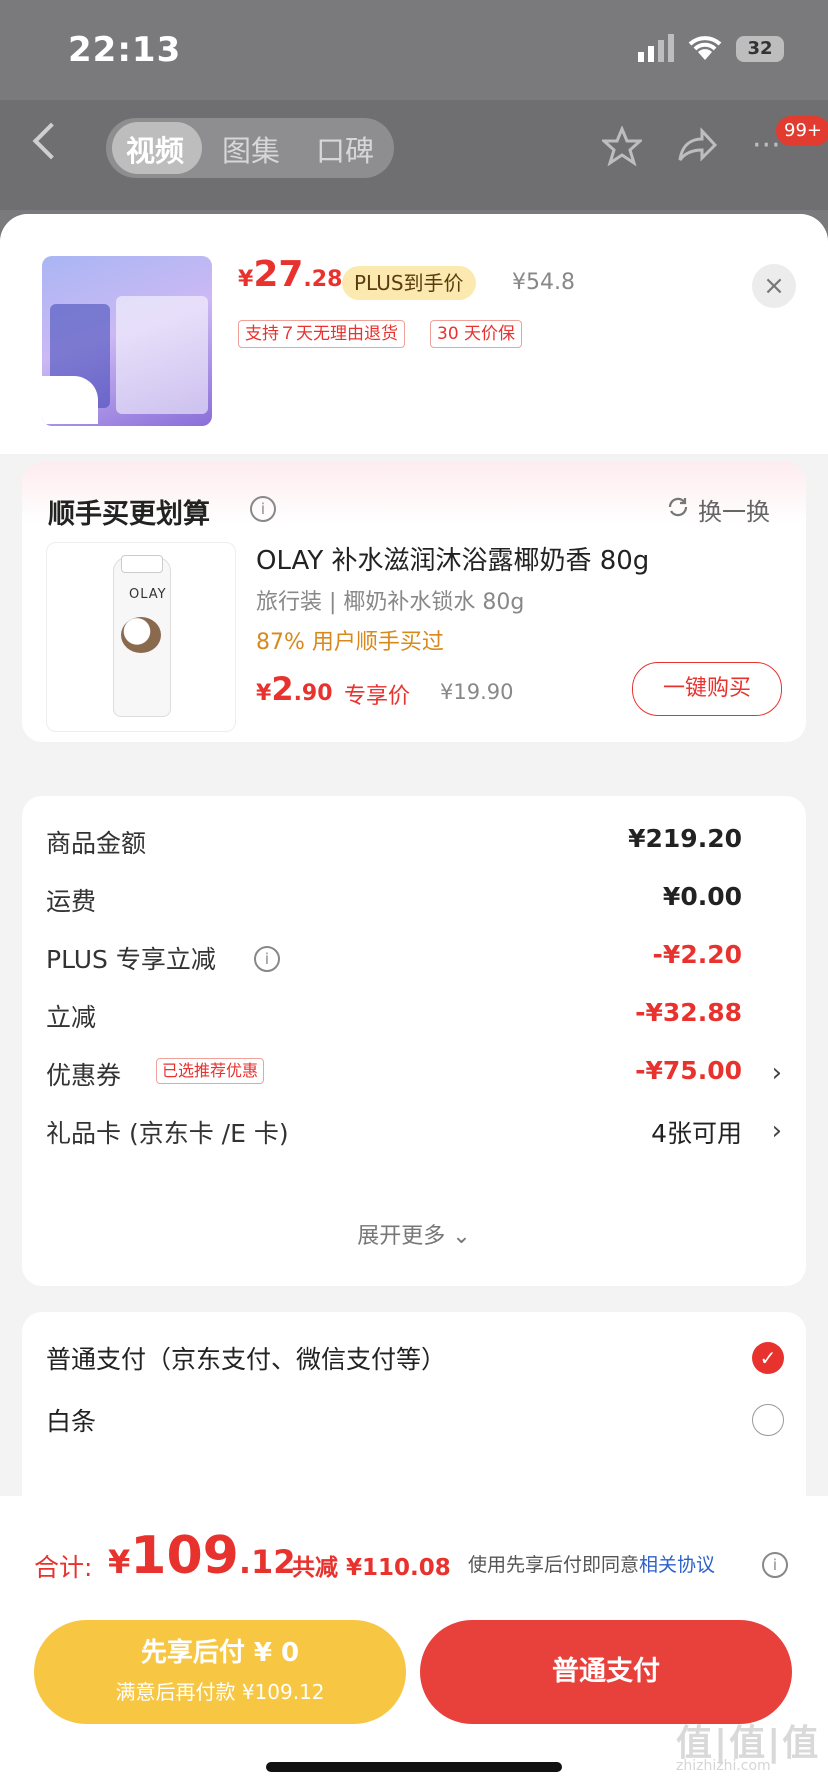  What do you see at coordinates (294, 689) in the screenshot?
I see `recommend-price: ¥2.90` at bounding box center [294, 689].